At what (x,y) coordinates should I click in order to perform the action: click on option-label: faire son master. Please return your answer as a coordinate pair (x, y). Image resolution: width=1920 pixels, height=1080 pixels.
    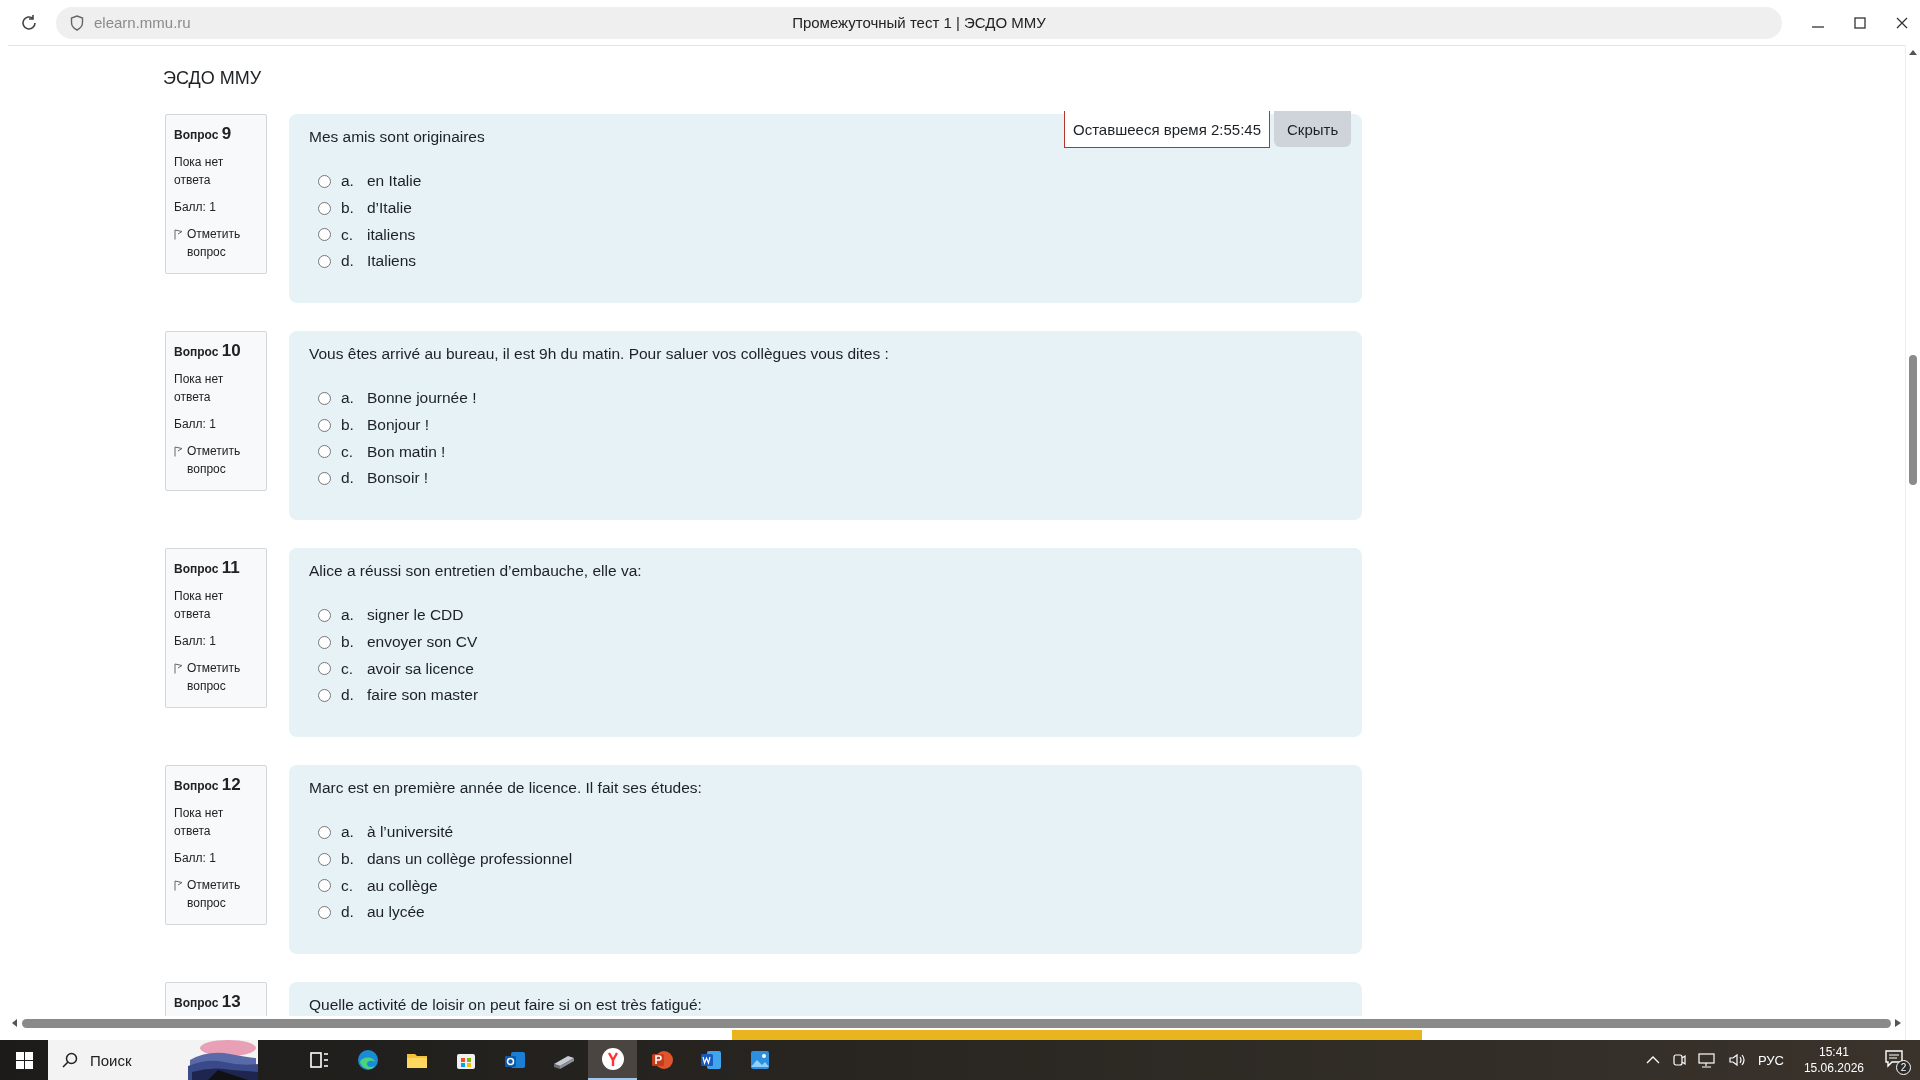
    Looking at the image, I should click on (423, 695).